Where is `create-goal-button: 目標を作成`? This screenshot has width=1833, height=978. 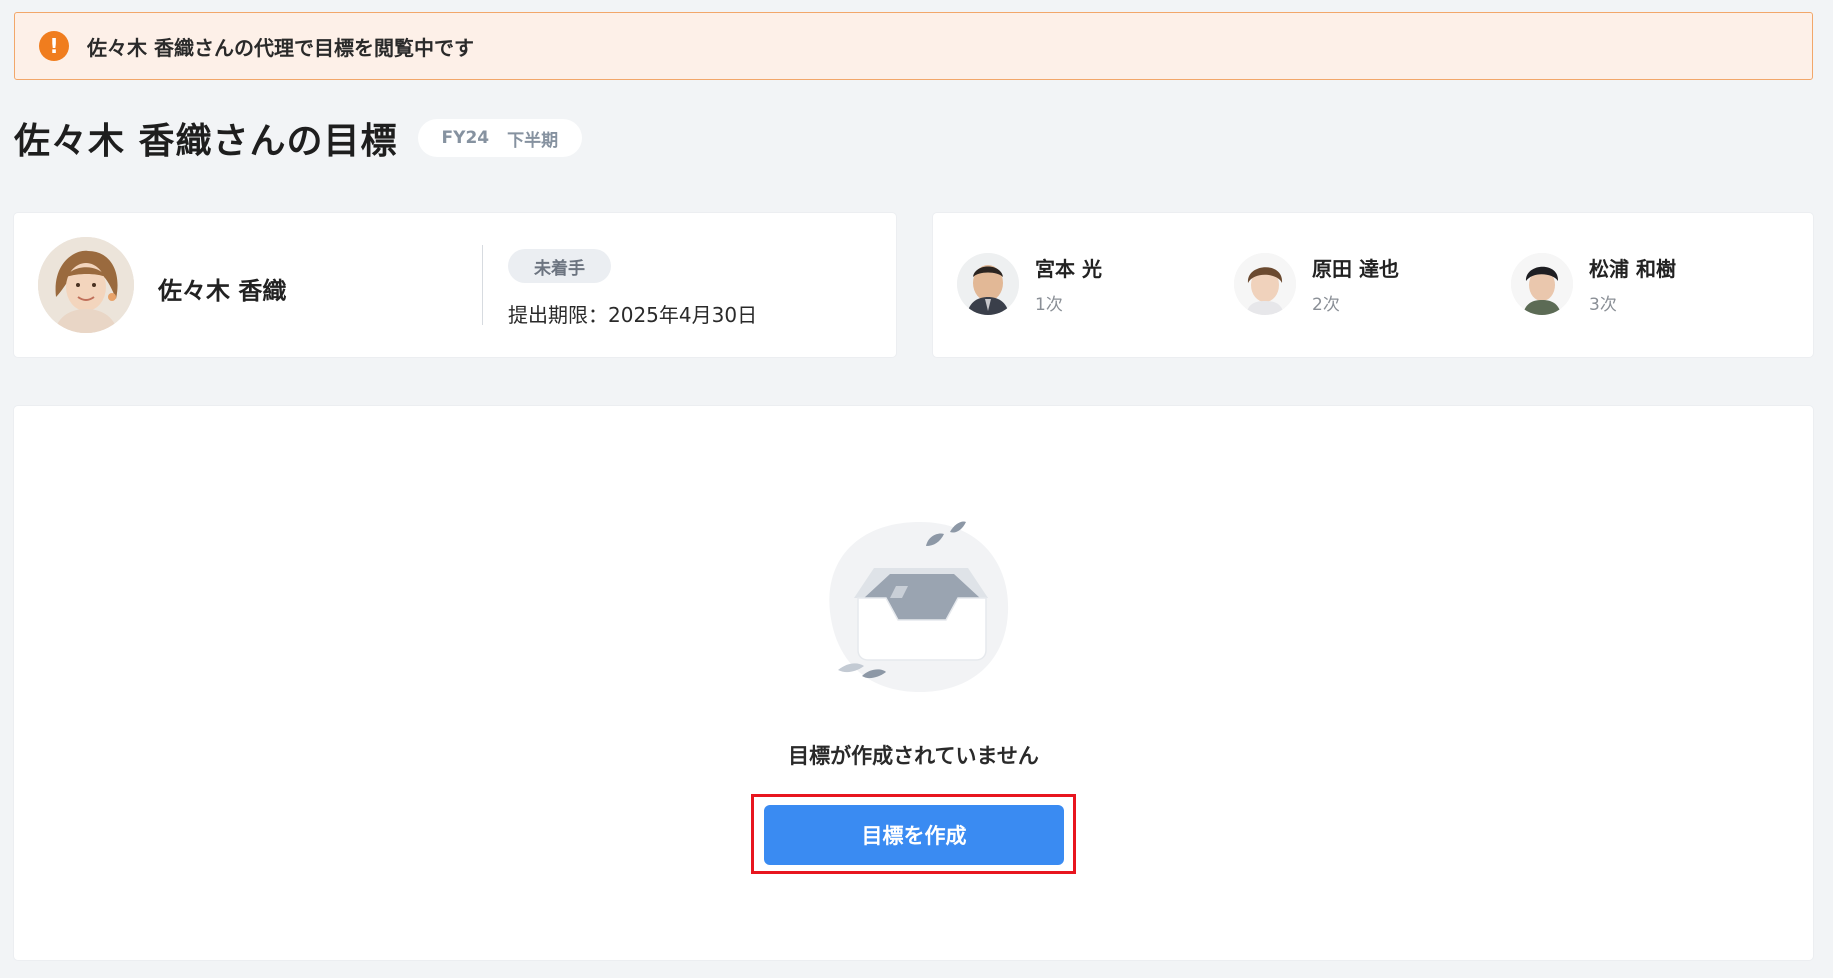
create-goal-button: 目標を作成 is located at coordinates (914, 835).